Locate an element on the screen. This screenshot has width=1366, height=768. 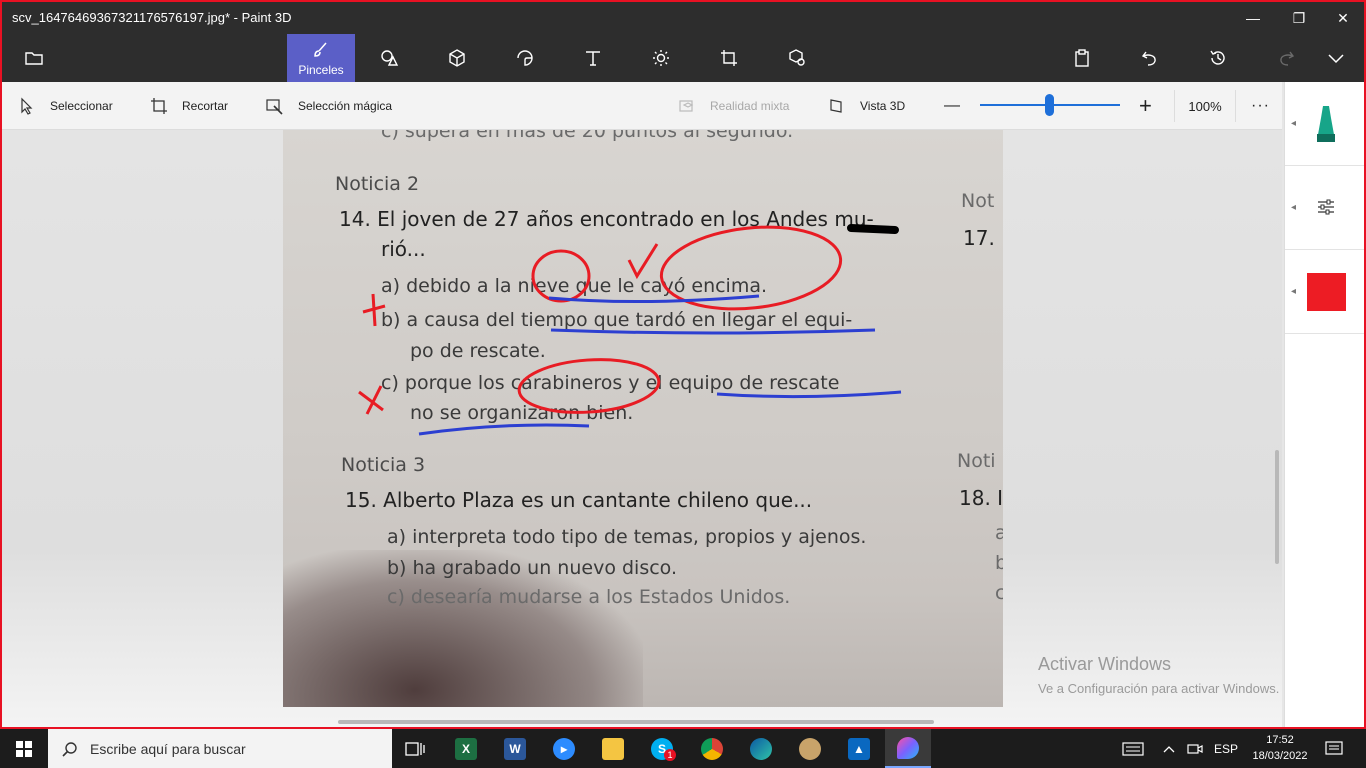
text-icon is located at coordinates (593, 58).